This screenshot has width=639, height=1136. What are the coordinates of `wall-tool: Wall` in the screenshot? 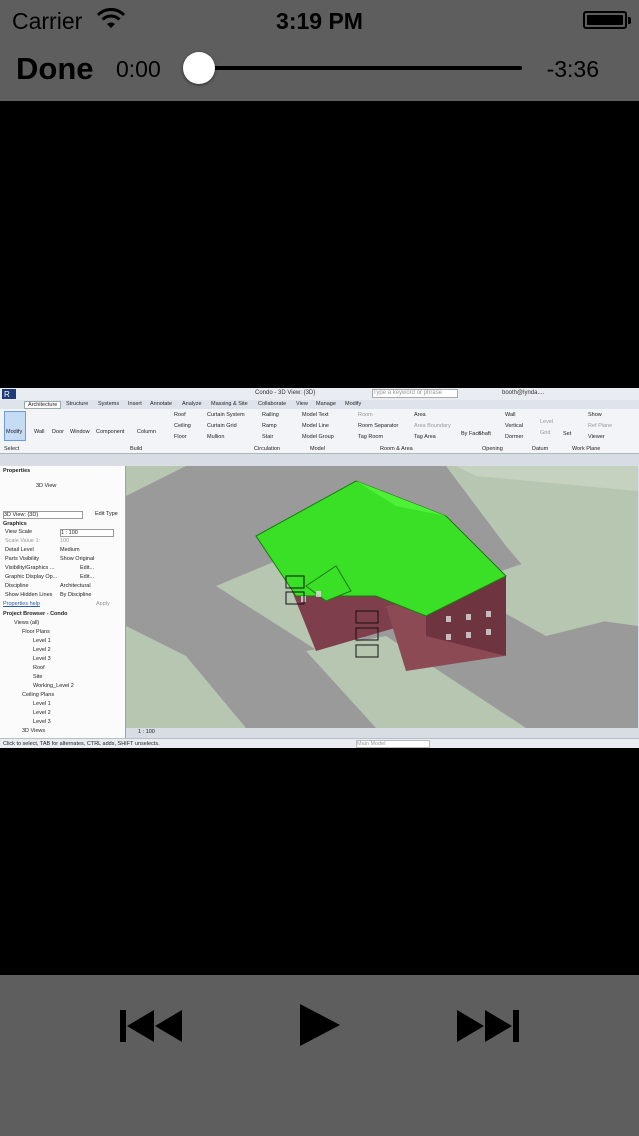 It's located at (39, 432).